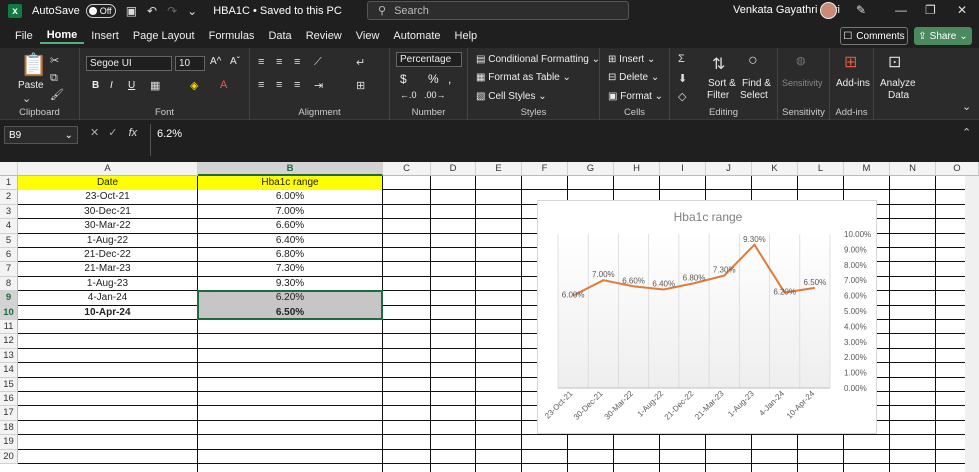  I want to click on orientation-icon: ⟋, so click(318, 62).